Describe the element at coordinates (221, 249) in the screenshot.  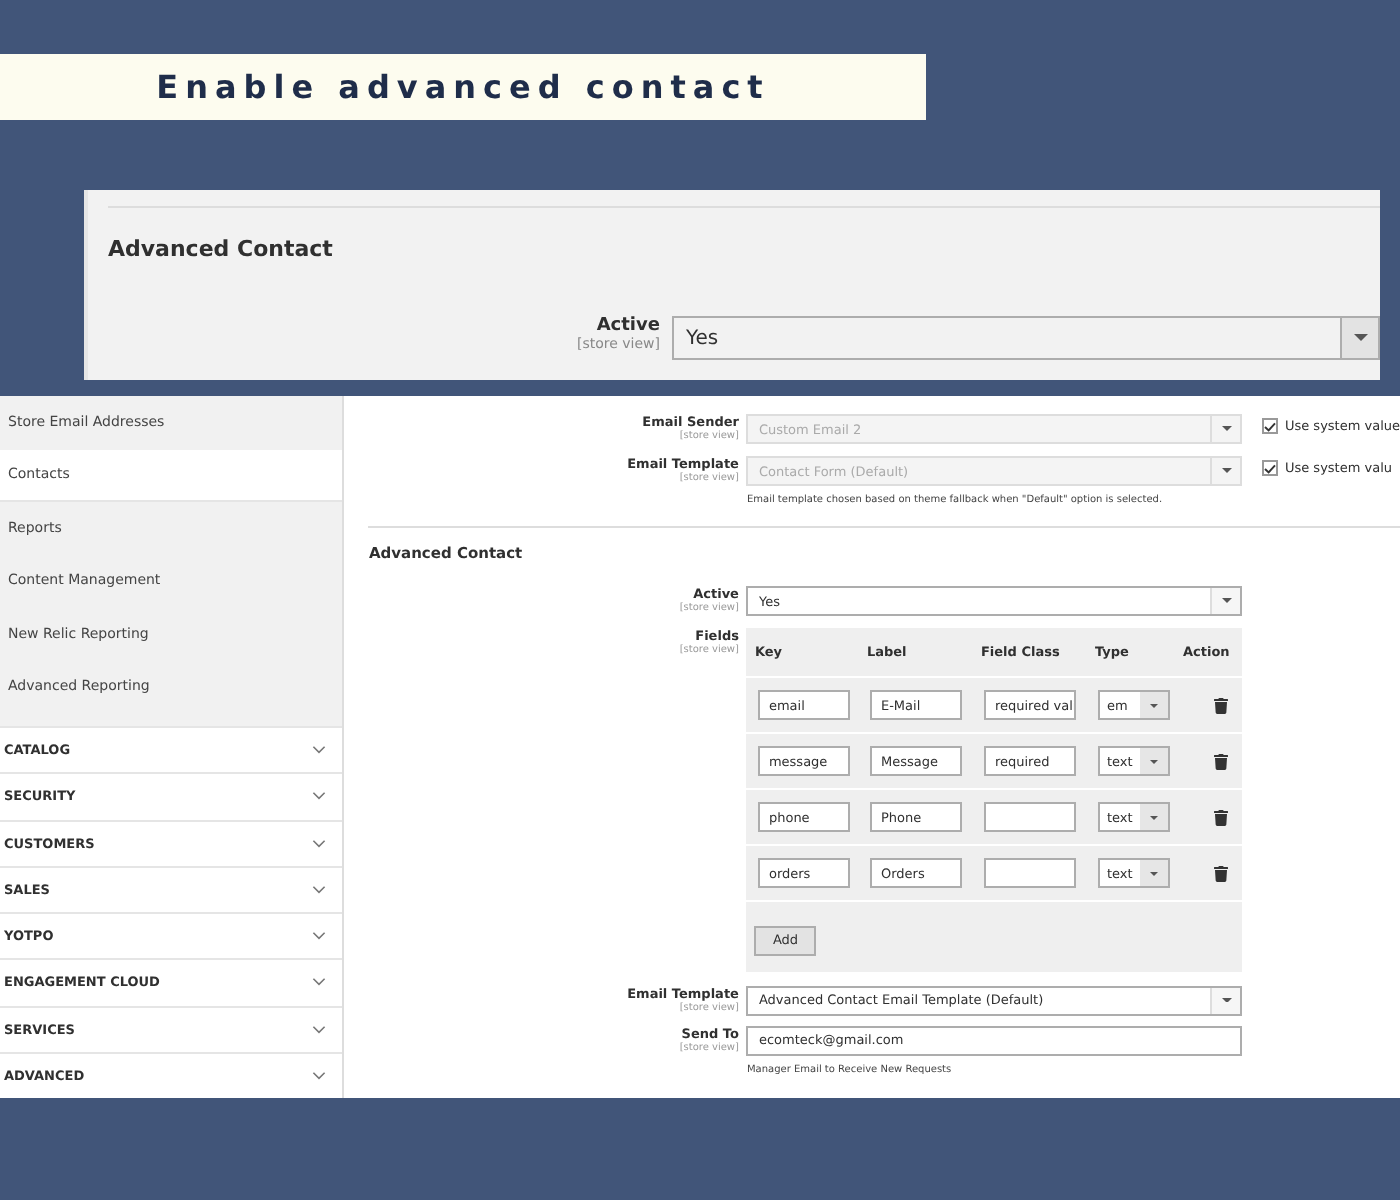
I see `section-heading: Advanced Contact` at that location.